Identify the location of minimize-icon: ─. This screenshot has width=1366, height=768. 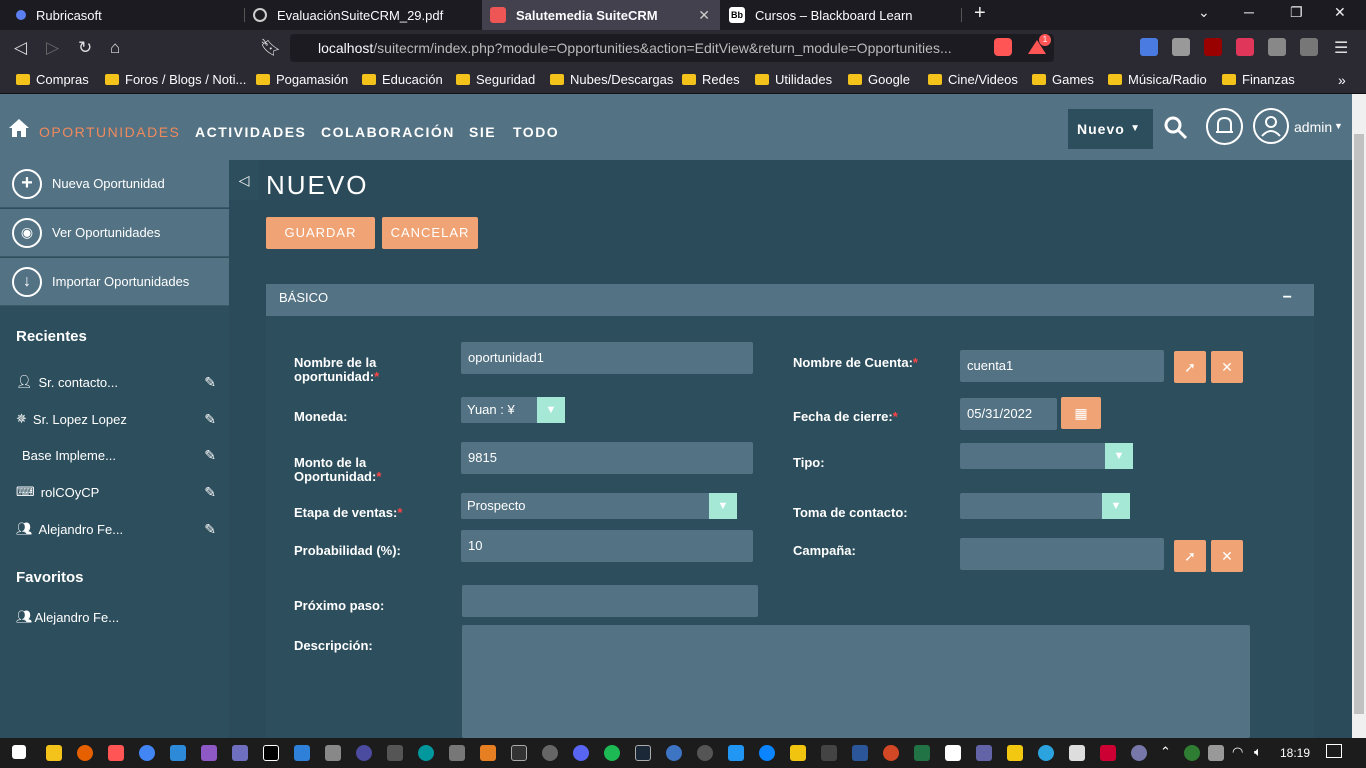
(1249, 12).